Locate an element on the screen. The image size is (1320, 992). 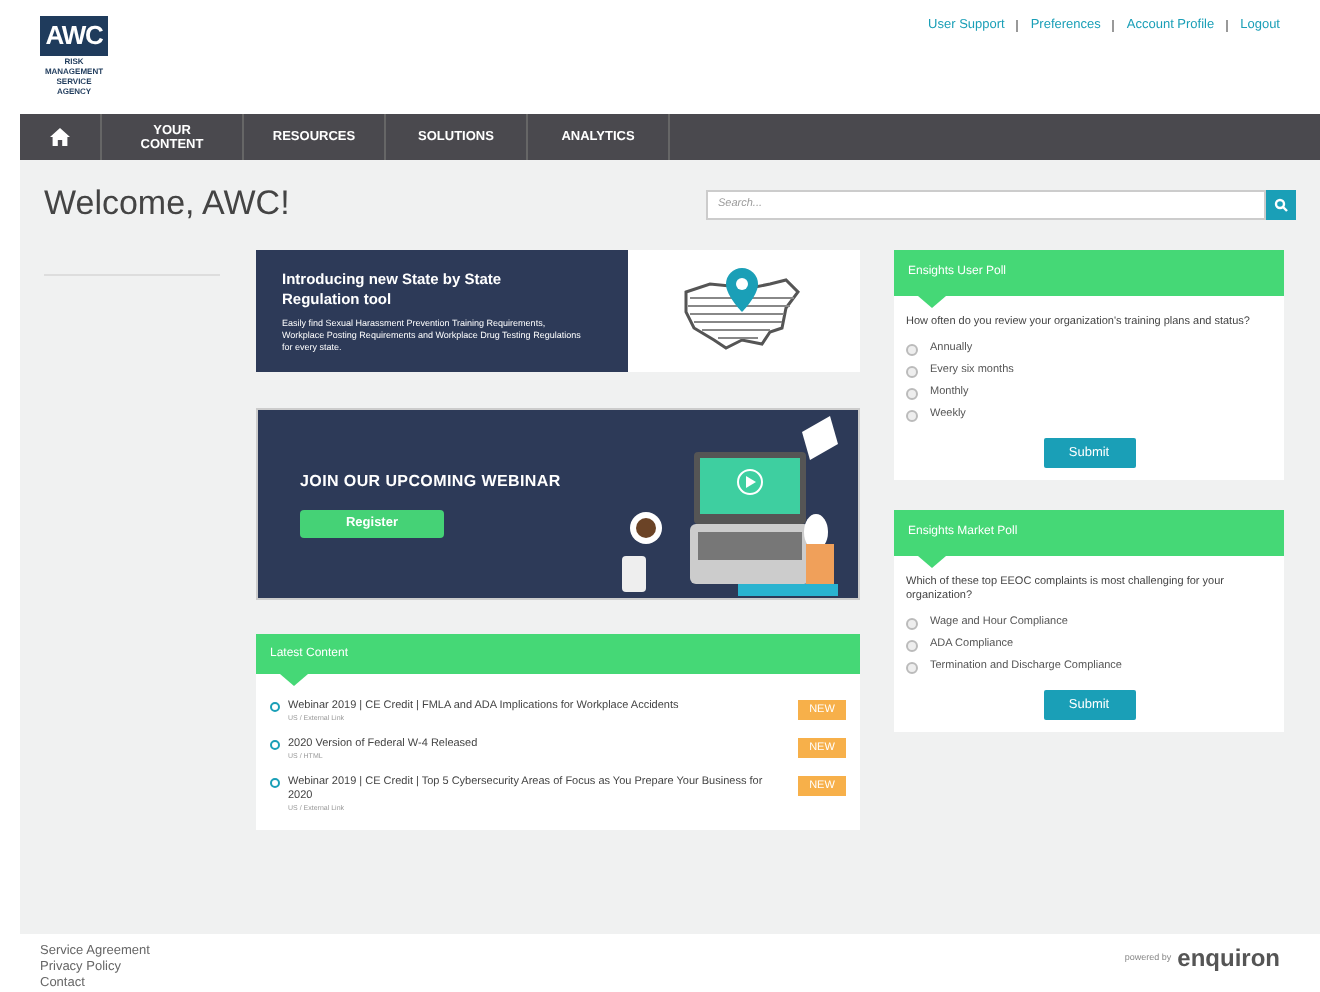
search-icon is located at coordinates (1281, 204).